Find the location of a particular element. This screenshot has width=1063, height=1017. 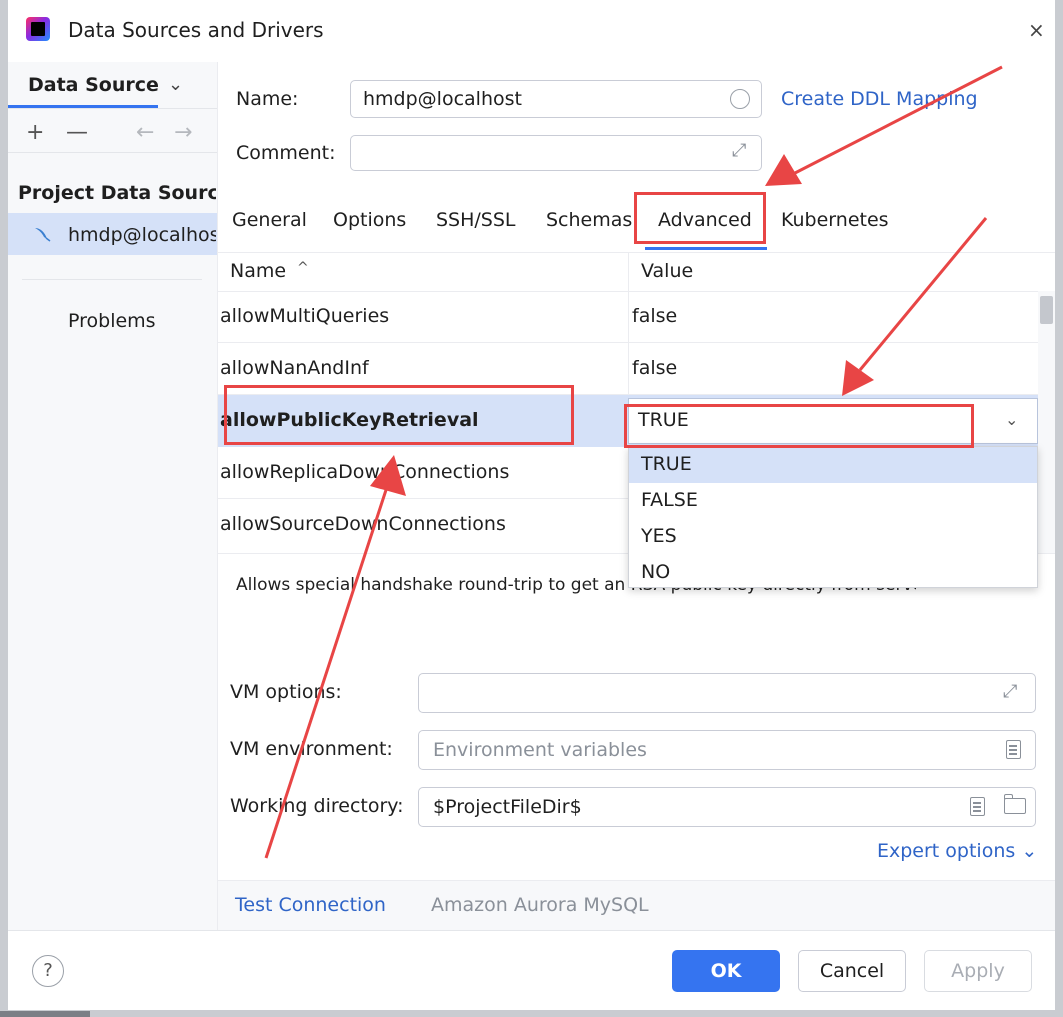

dropdown-option-label: YES is located at coordinates (659, 536).